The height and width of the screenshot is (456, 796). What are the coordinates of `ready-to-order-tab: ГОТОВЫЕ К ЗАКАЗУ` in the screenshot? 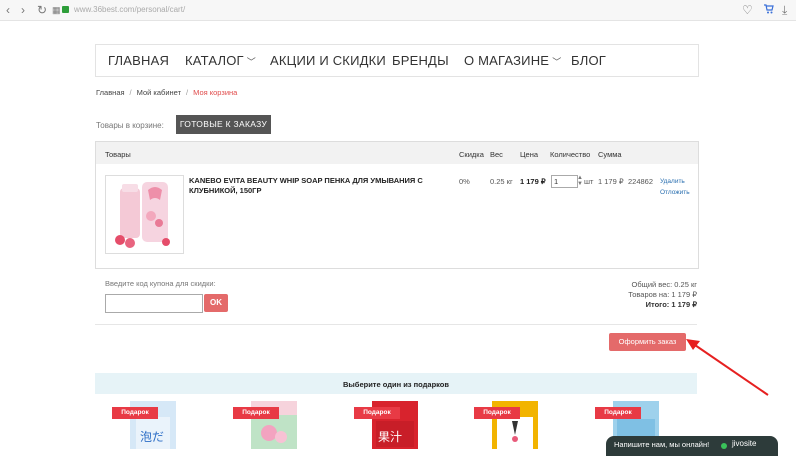 It's located at (223, 124).